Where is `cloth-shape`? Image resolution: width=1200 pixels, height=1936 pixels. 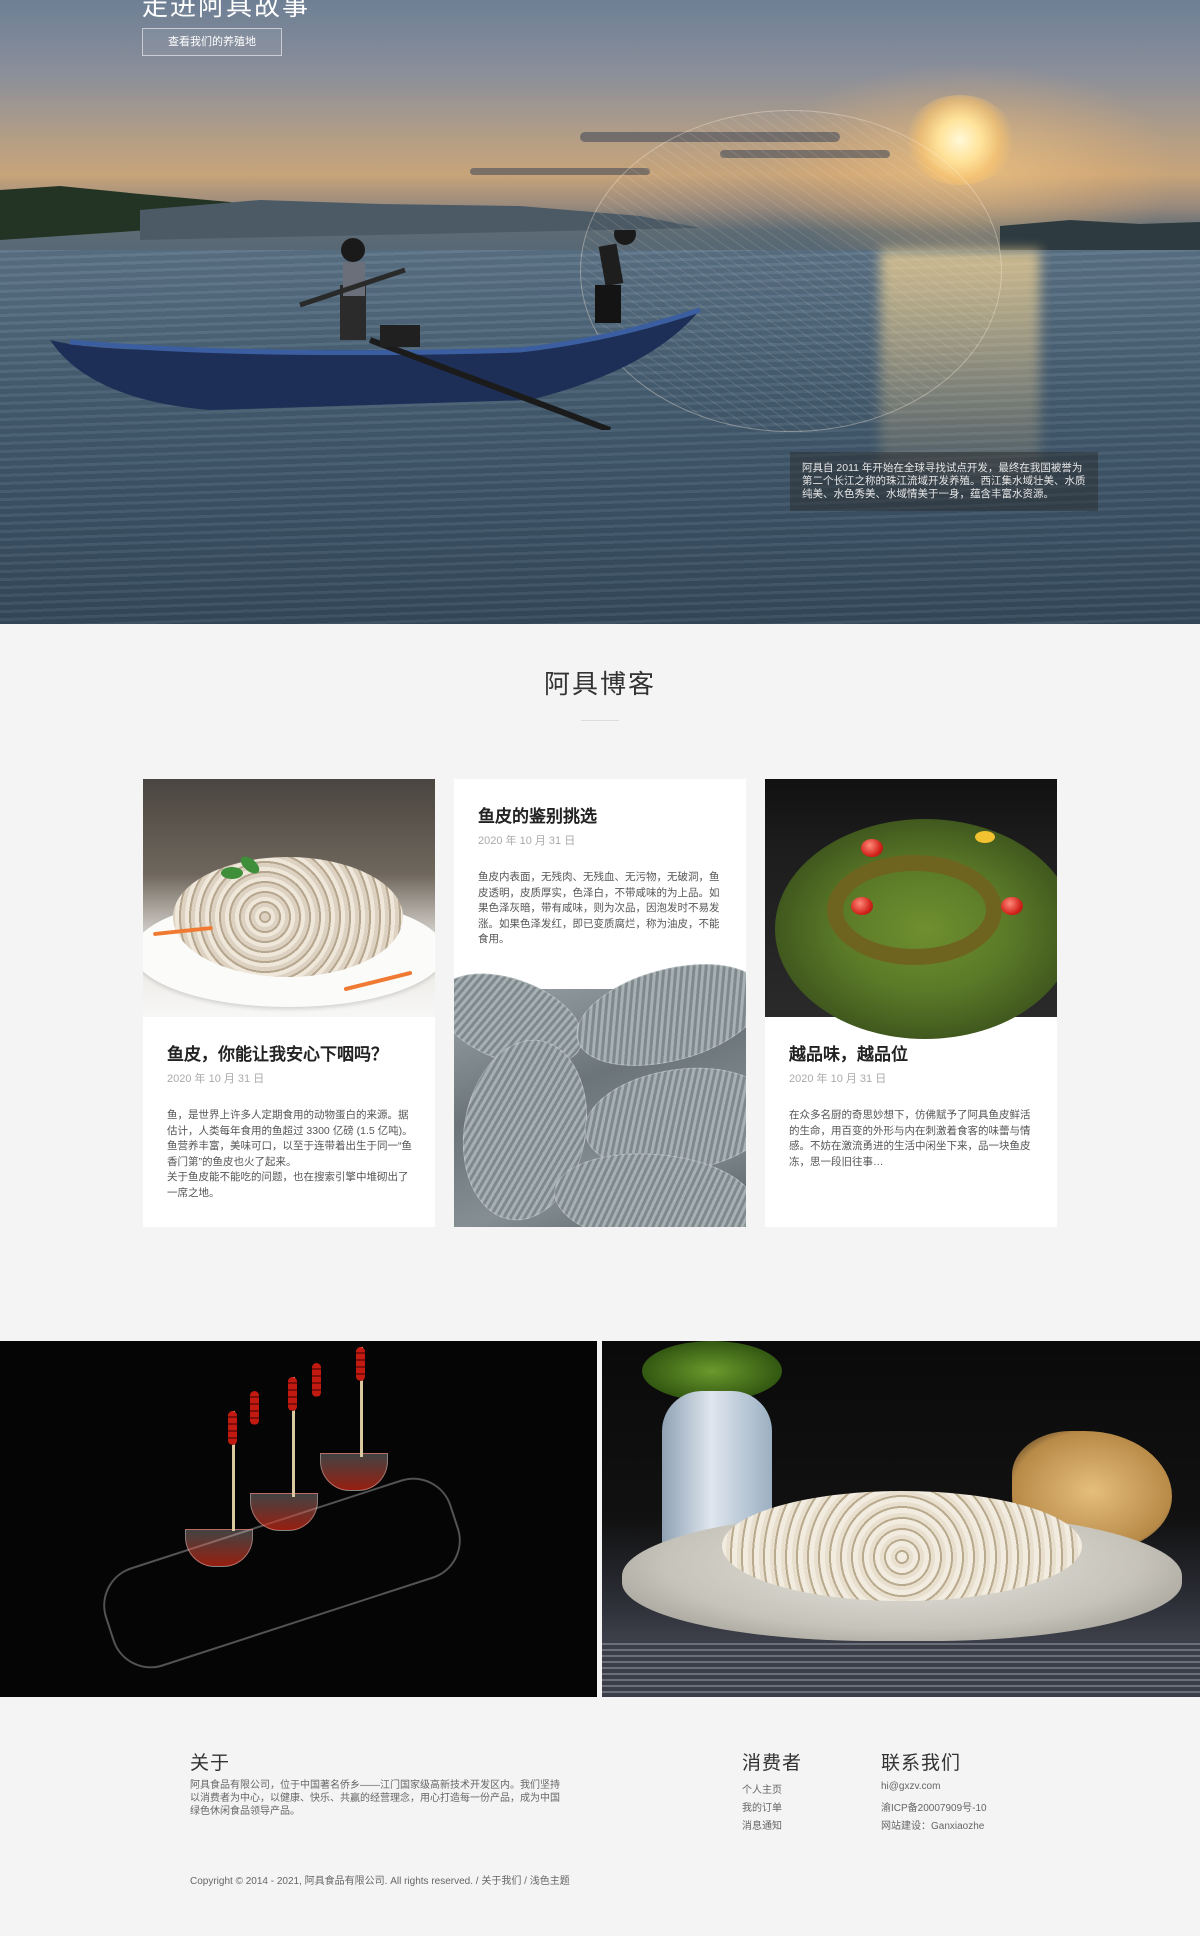
cloth-shape is located at coordinates (901, 1669).